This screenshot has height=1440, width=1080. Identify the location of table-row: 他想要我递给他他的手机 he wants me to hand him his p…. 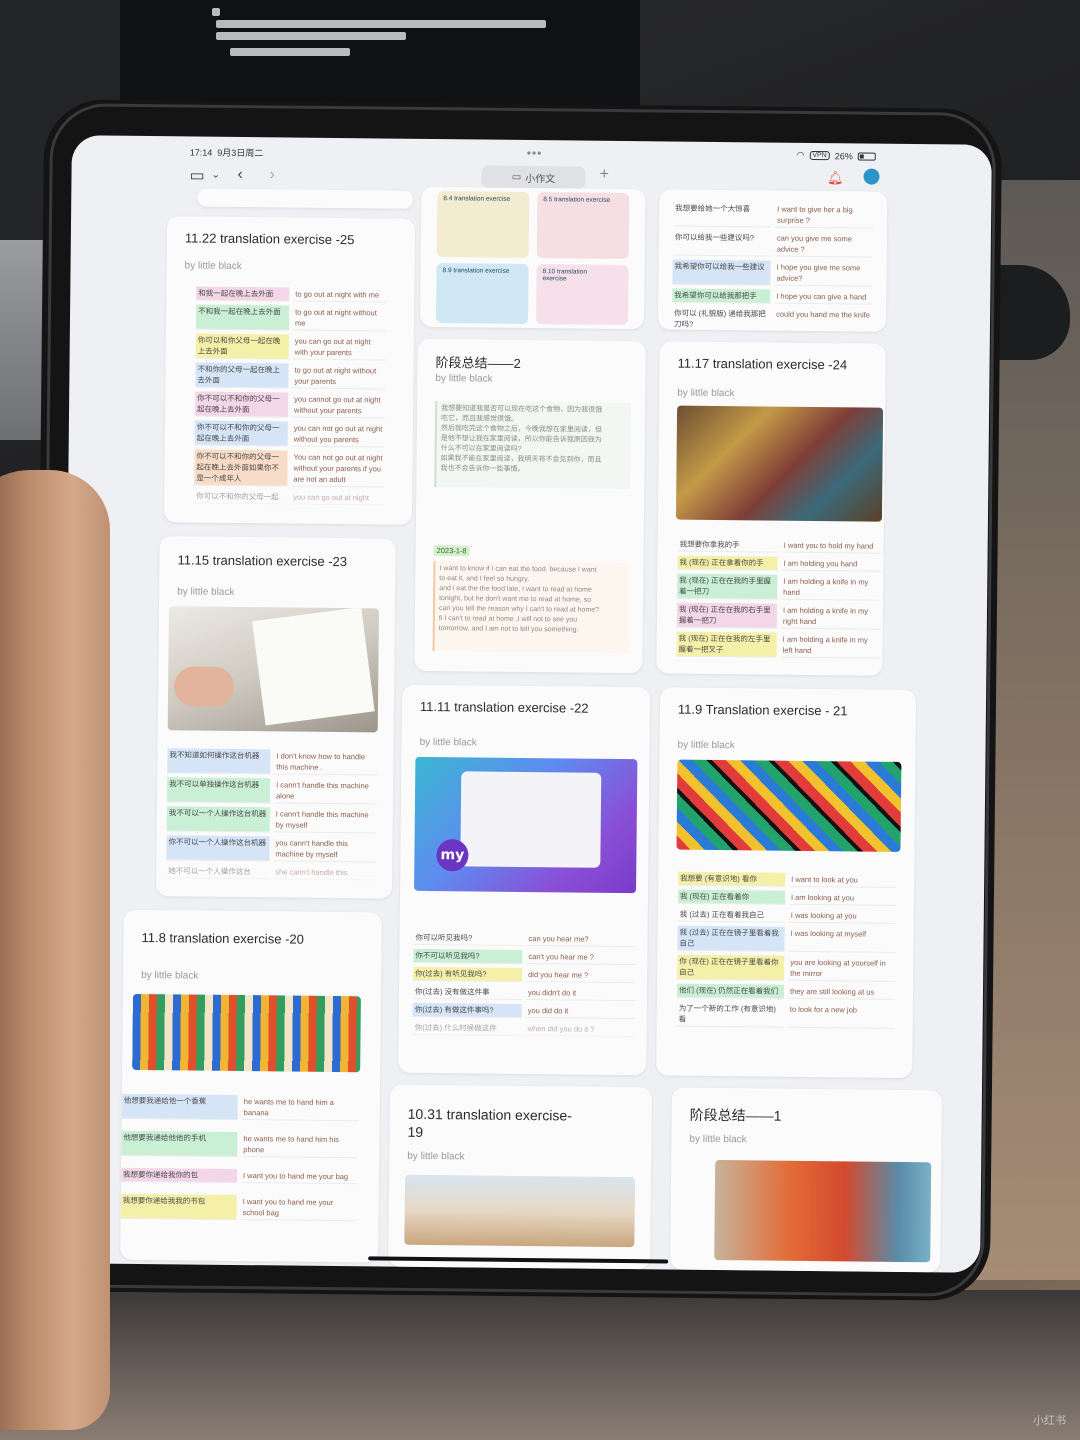
(239, 1144).